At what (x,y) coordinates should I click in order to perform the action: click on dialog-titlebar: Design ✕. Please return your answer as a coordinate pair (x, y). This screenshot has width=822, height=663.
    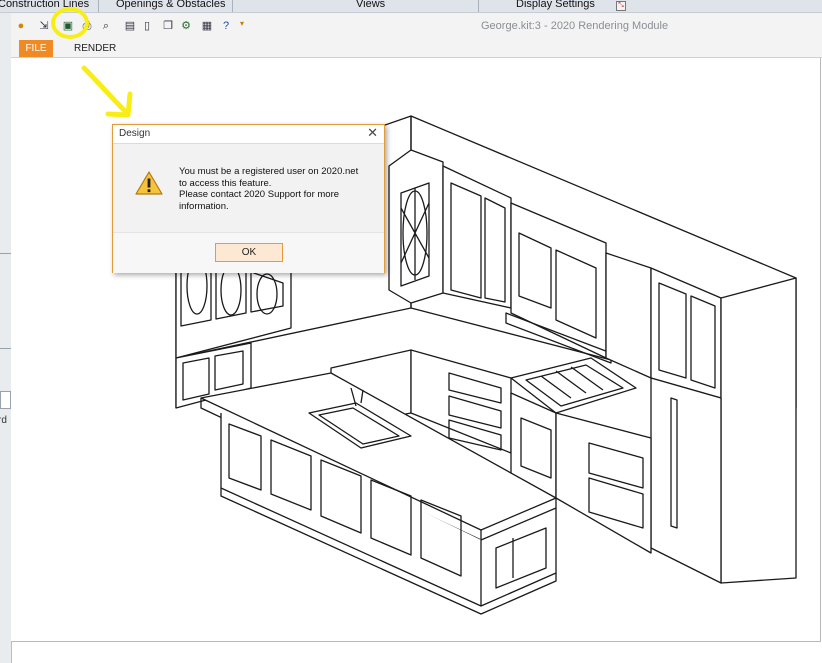
    Looking at the image, I should click on (248, 134).